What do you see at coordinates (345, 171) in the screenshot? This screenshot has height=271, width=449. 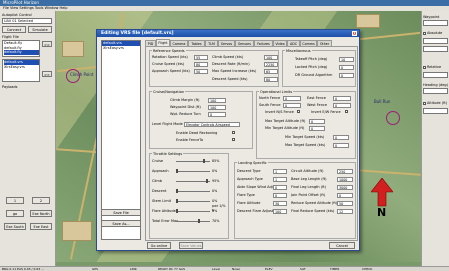 I see `circuit-altitude-field: 250` at bounding box center [345, 171].